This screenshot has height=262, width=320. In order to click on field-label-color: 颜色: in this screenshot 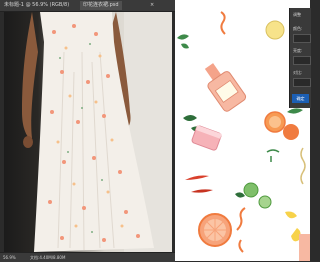, I will do `click(298, 28)`.